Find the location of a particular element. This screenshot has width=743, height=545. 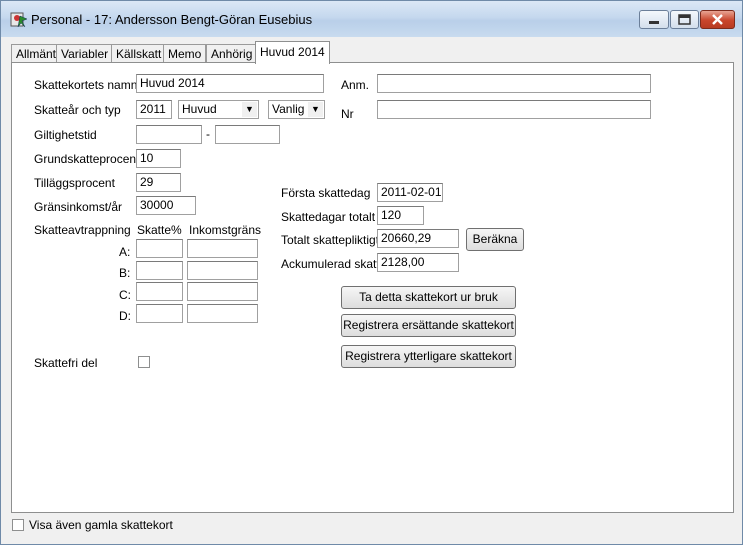

forsta-input: 2011-02-01 is located at coordinates (410, 192).